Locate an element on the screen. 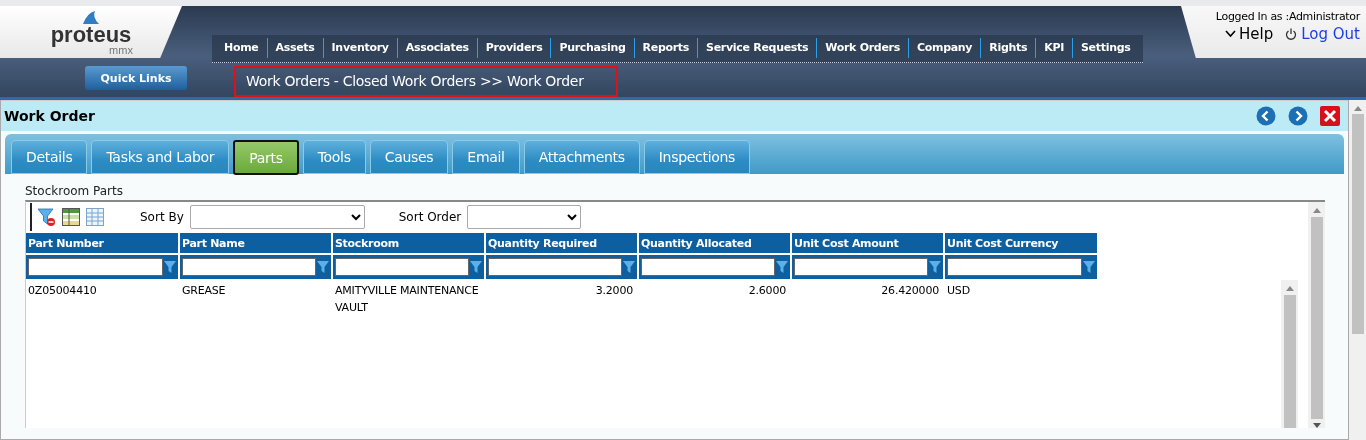  table-cell-text: GREASE is located at coordinates (204, 291).